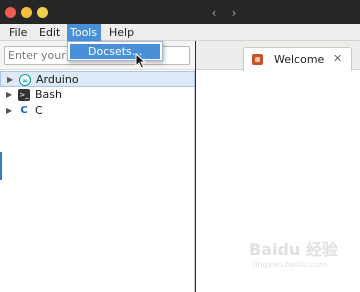 Image resolution: width=360 pixels, height=292 pixels. Describe the element at coordinates (180, 32) in the screenshot. I see `menu-bar: File Edit Tools Help` at that location.